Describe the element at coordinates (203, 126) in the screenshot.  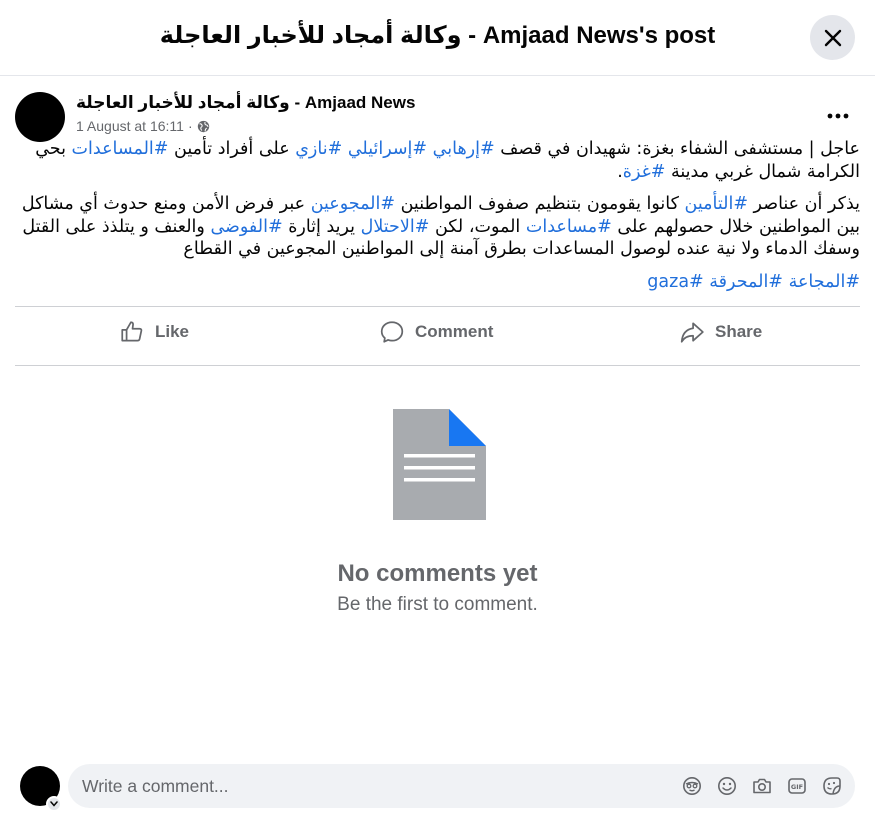
I see `globe-icon` at that location.